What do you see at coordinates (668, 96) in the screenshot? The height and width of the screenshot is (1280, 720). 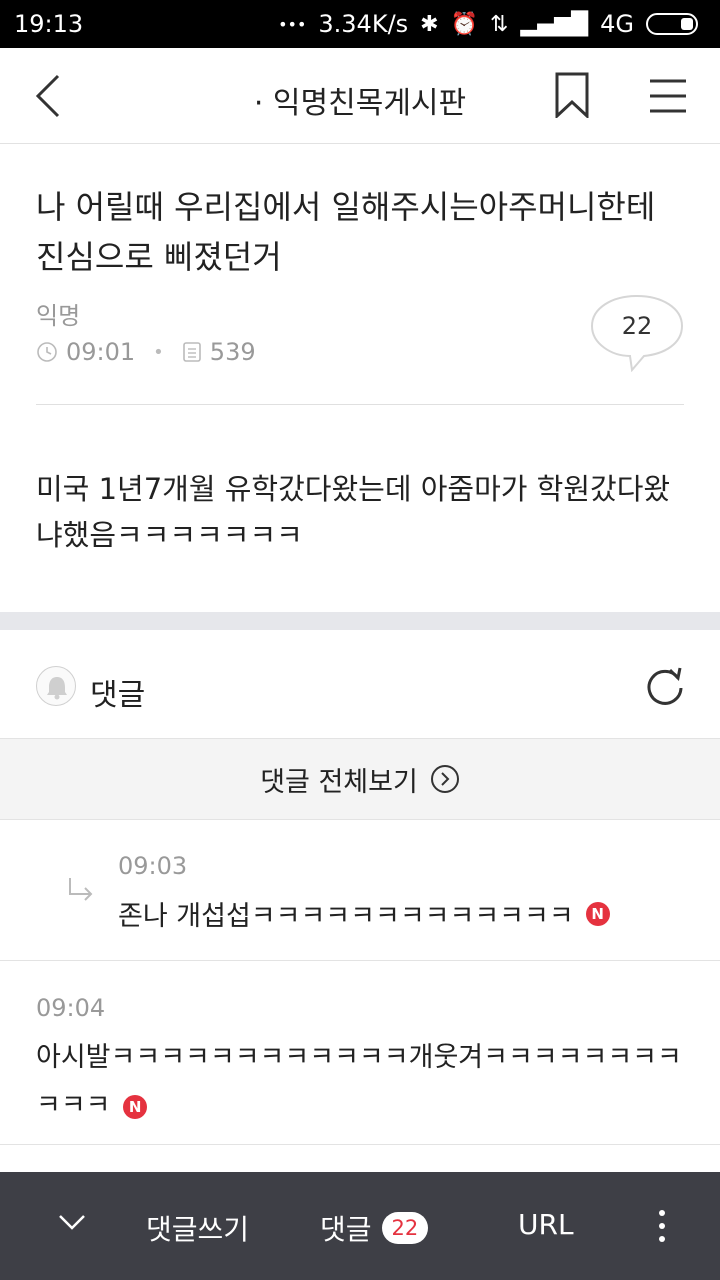 I see `hamburger-menu-icon` at bounding box center [668, 96].